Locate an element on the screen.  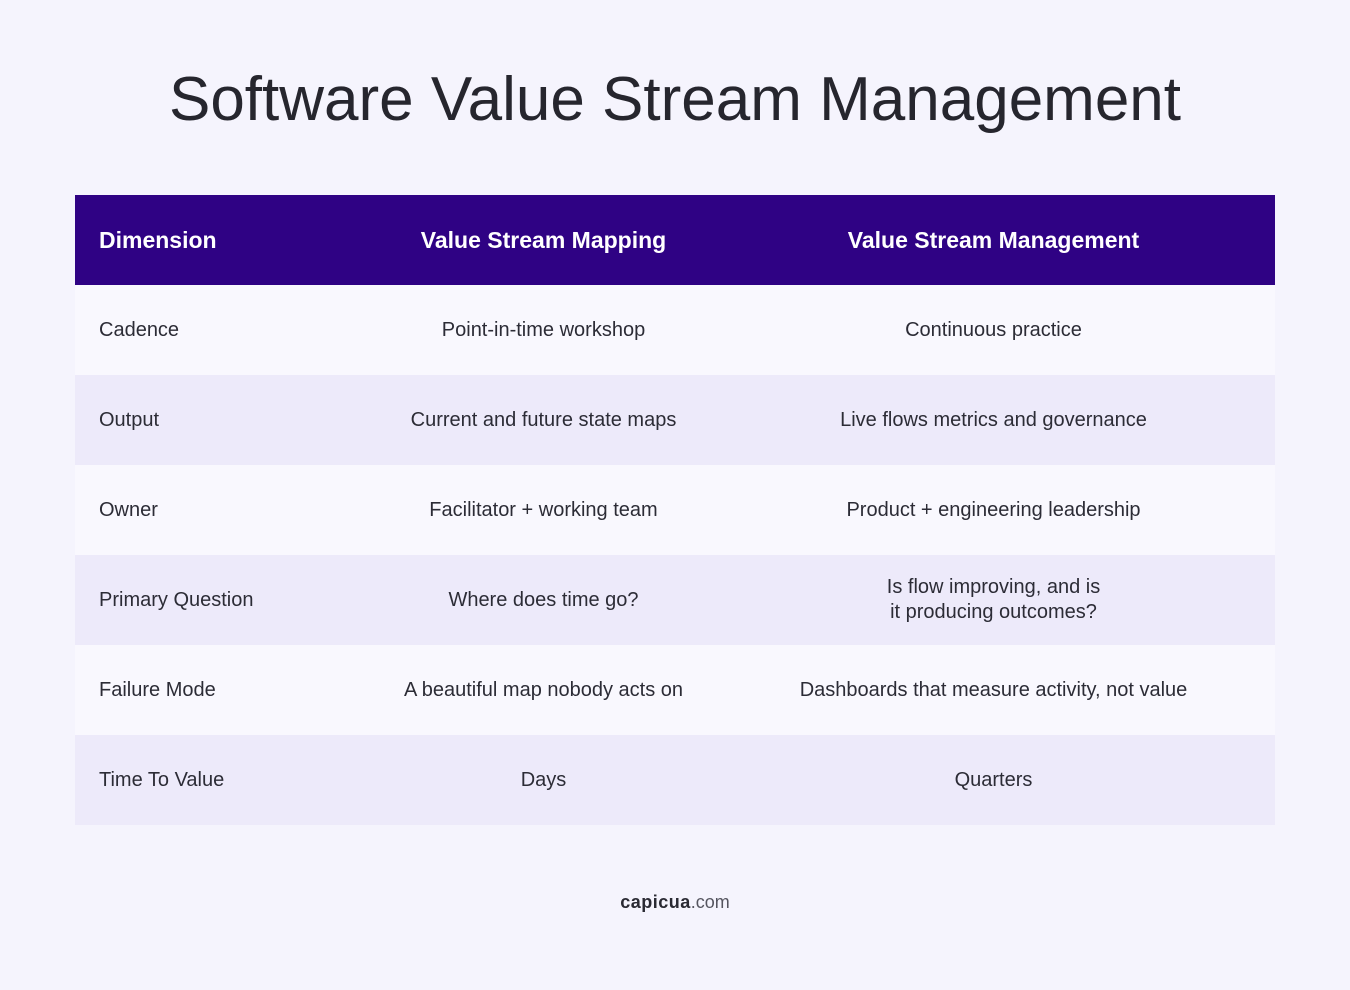
page-title: Software Value Stream Management is located at coordinates (675, 99).